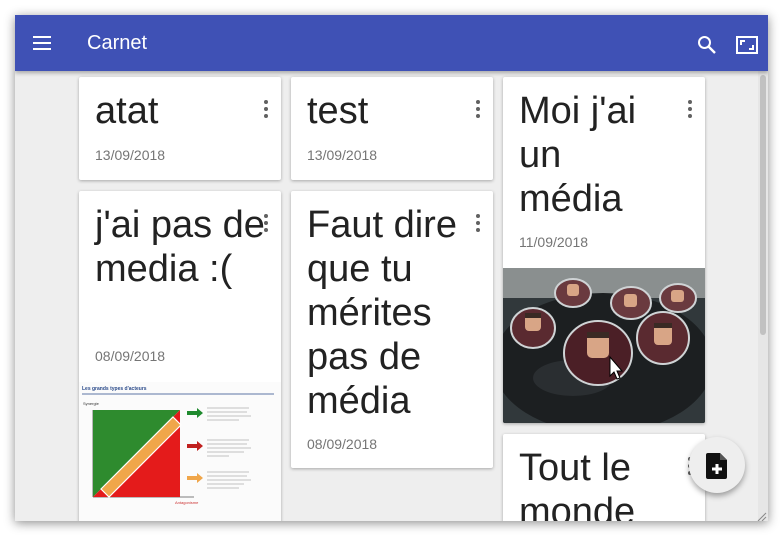  Describe the element at coordinates (338, 111) in the screenshot. I see `note-title: test` at that location.